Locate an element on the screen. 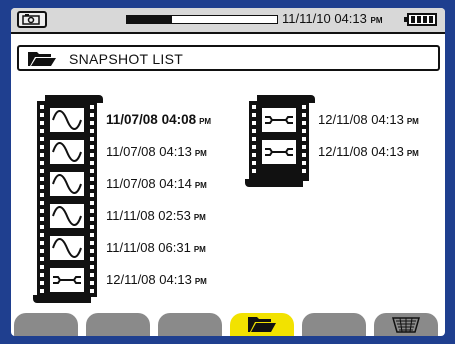  status-date: 11/11/10 is located at coordinates (306, 18).